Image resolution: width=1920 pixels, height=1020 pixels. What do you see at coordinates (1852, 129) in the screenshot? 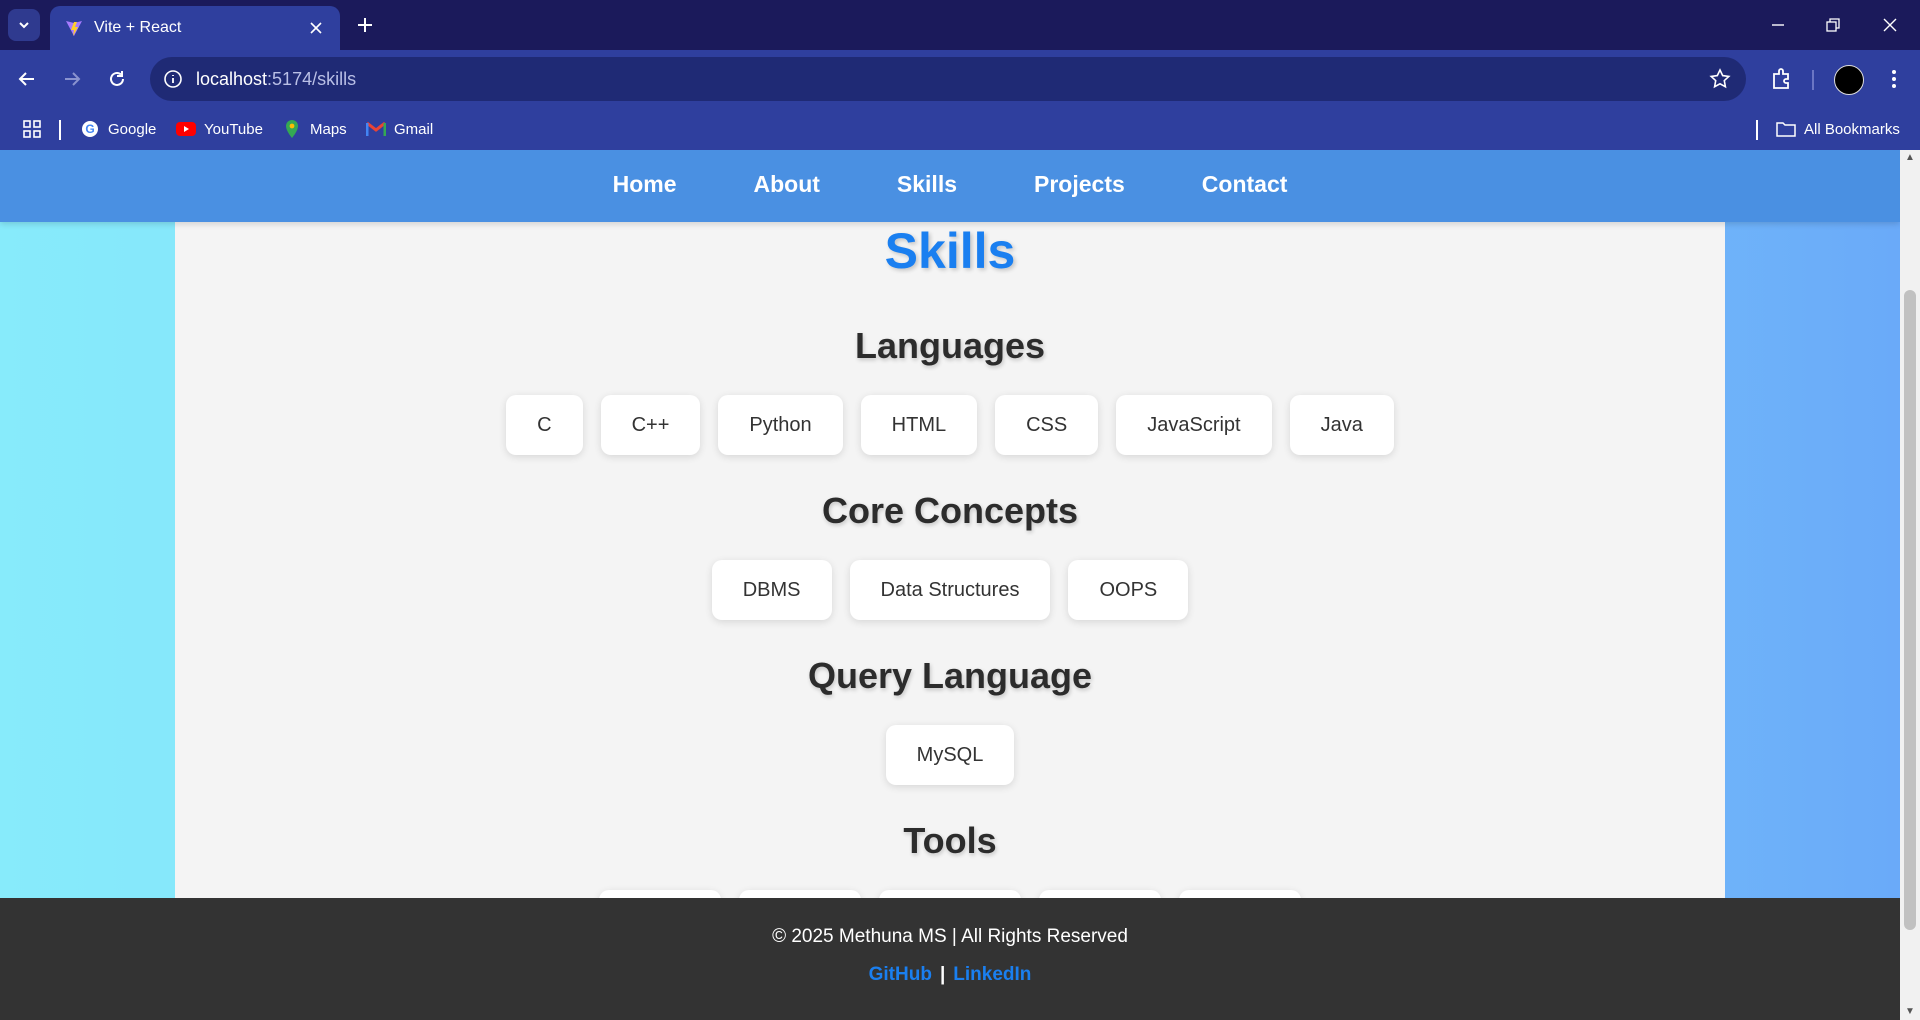
I see `all-bookmarks-label: All Bookmarks` at bounding box center [1852, 129].